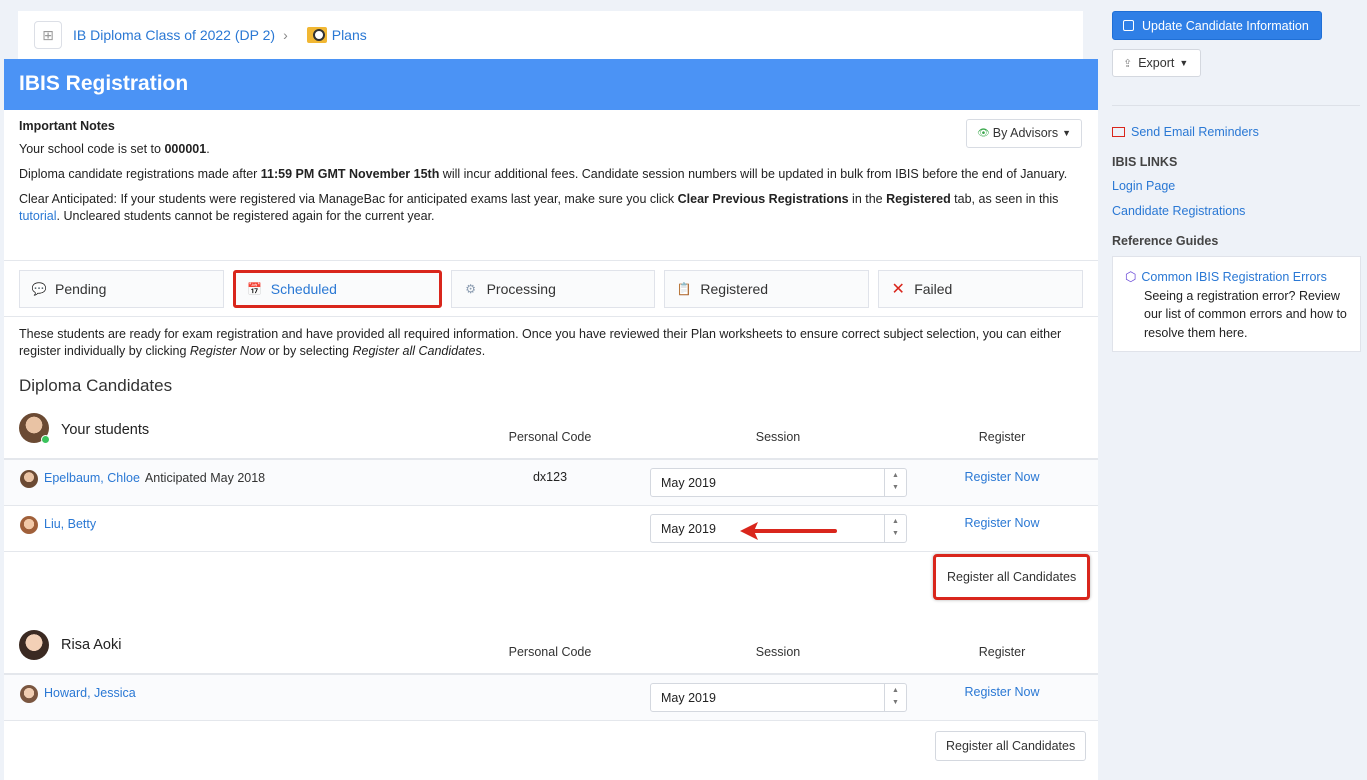 This screenshot has width=1367, height=780. I want to click on square-icon, so click(1128, 25).